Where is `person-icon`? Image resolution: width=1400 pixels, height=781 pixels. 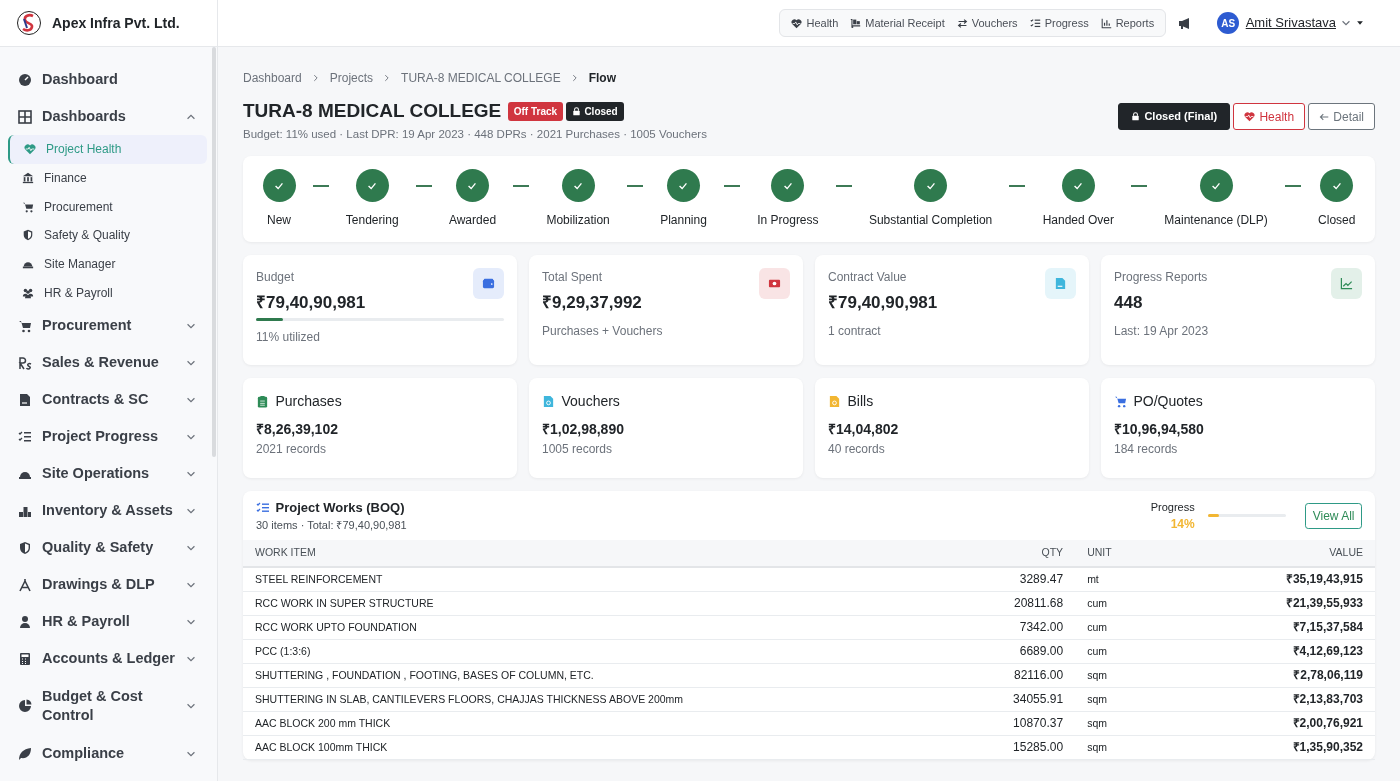 person-icon is located at coordinates (25, 621).